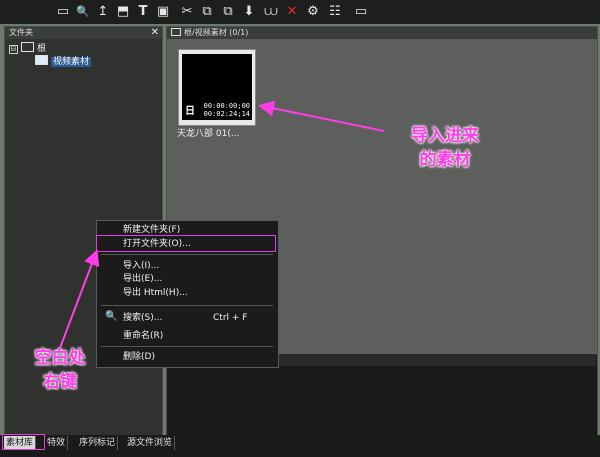 The image size is (600, 457). Describe the element at coordinates (79, 299) in the screenshot. I see `arrow-to-menu` at that location.